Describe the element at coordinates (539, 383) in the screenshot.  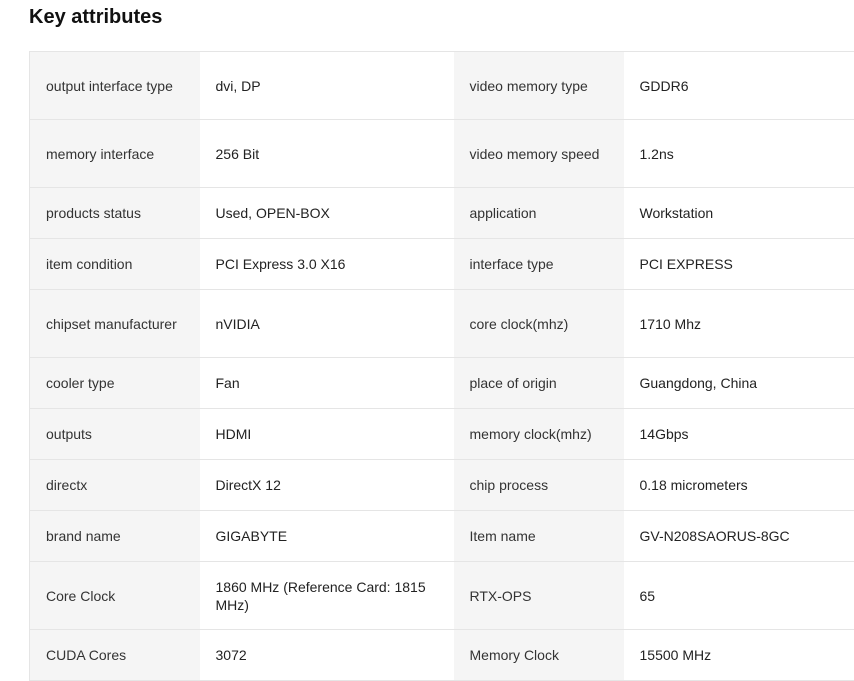
I see `attribute-key: place of origin` at that location.